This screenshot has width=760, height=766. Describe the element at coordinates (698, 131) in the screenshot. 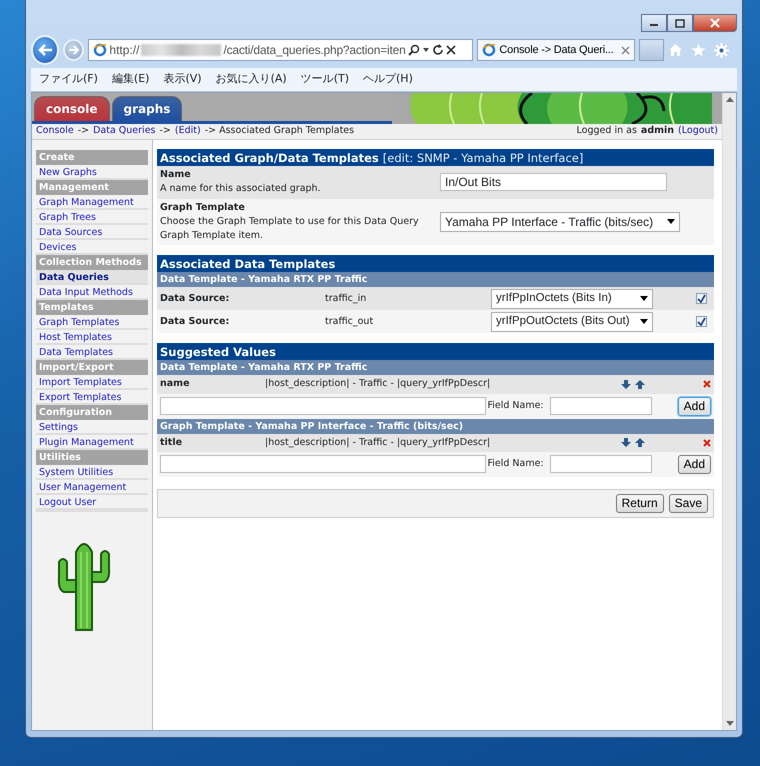

I see `logout-link: (Logout)` at that location.